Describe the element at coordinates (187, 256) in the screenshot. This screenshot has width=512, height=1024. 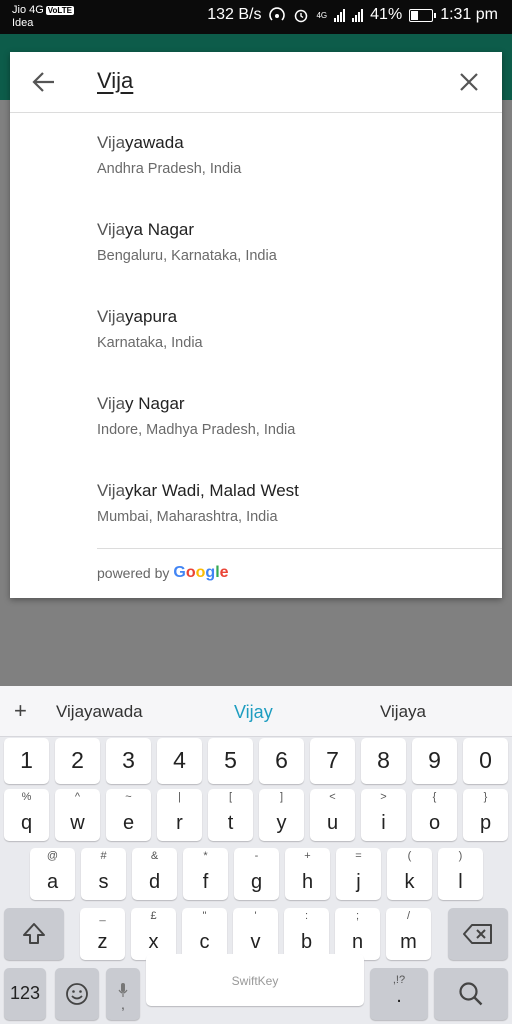
I see `result-subtitle: Bengaluru, Karnataka, India` at that location.